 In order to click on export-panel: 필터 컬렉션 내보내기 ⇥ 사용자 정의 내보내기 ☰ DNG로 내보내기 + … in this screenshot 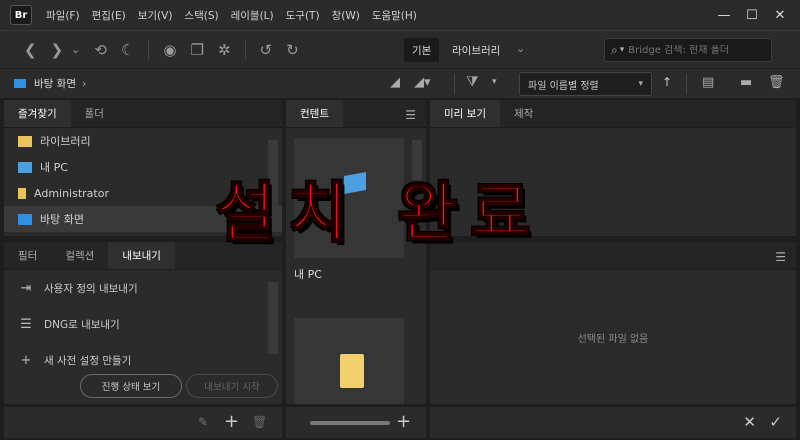, I will do `click(143, 323)`.